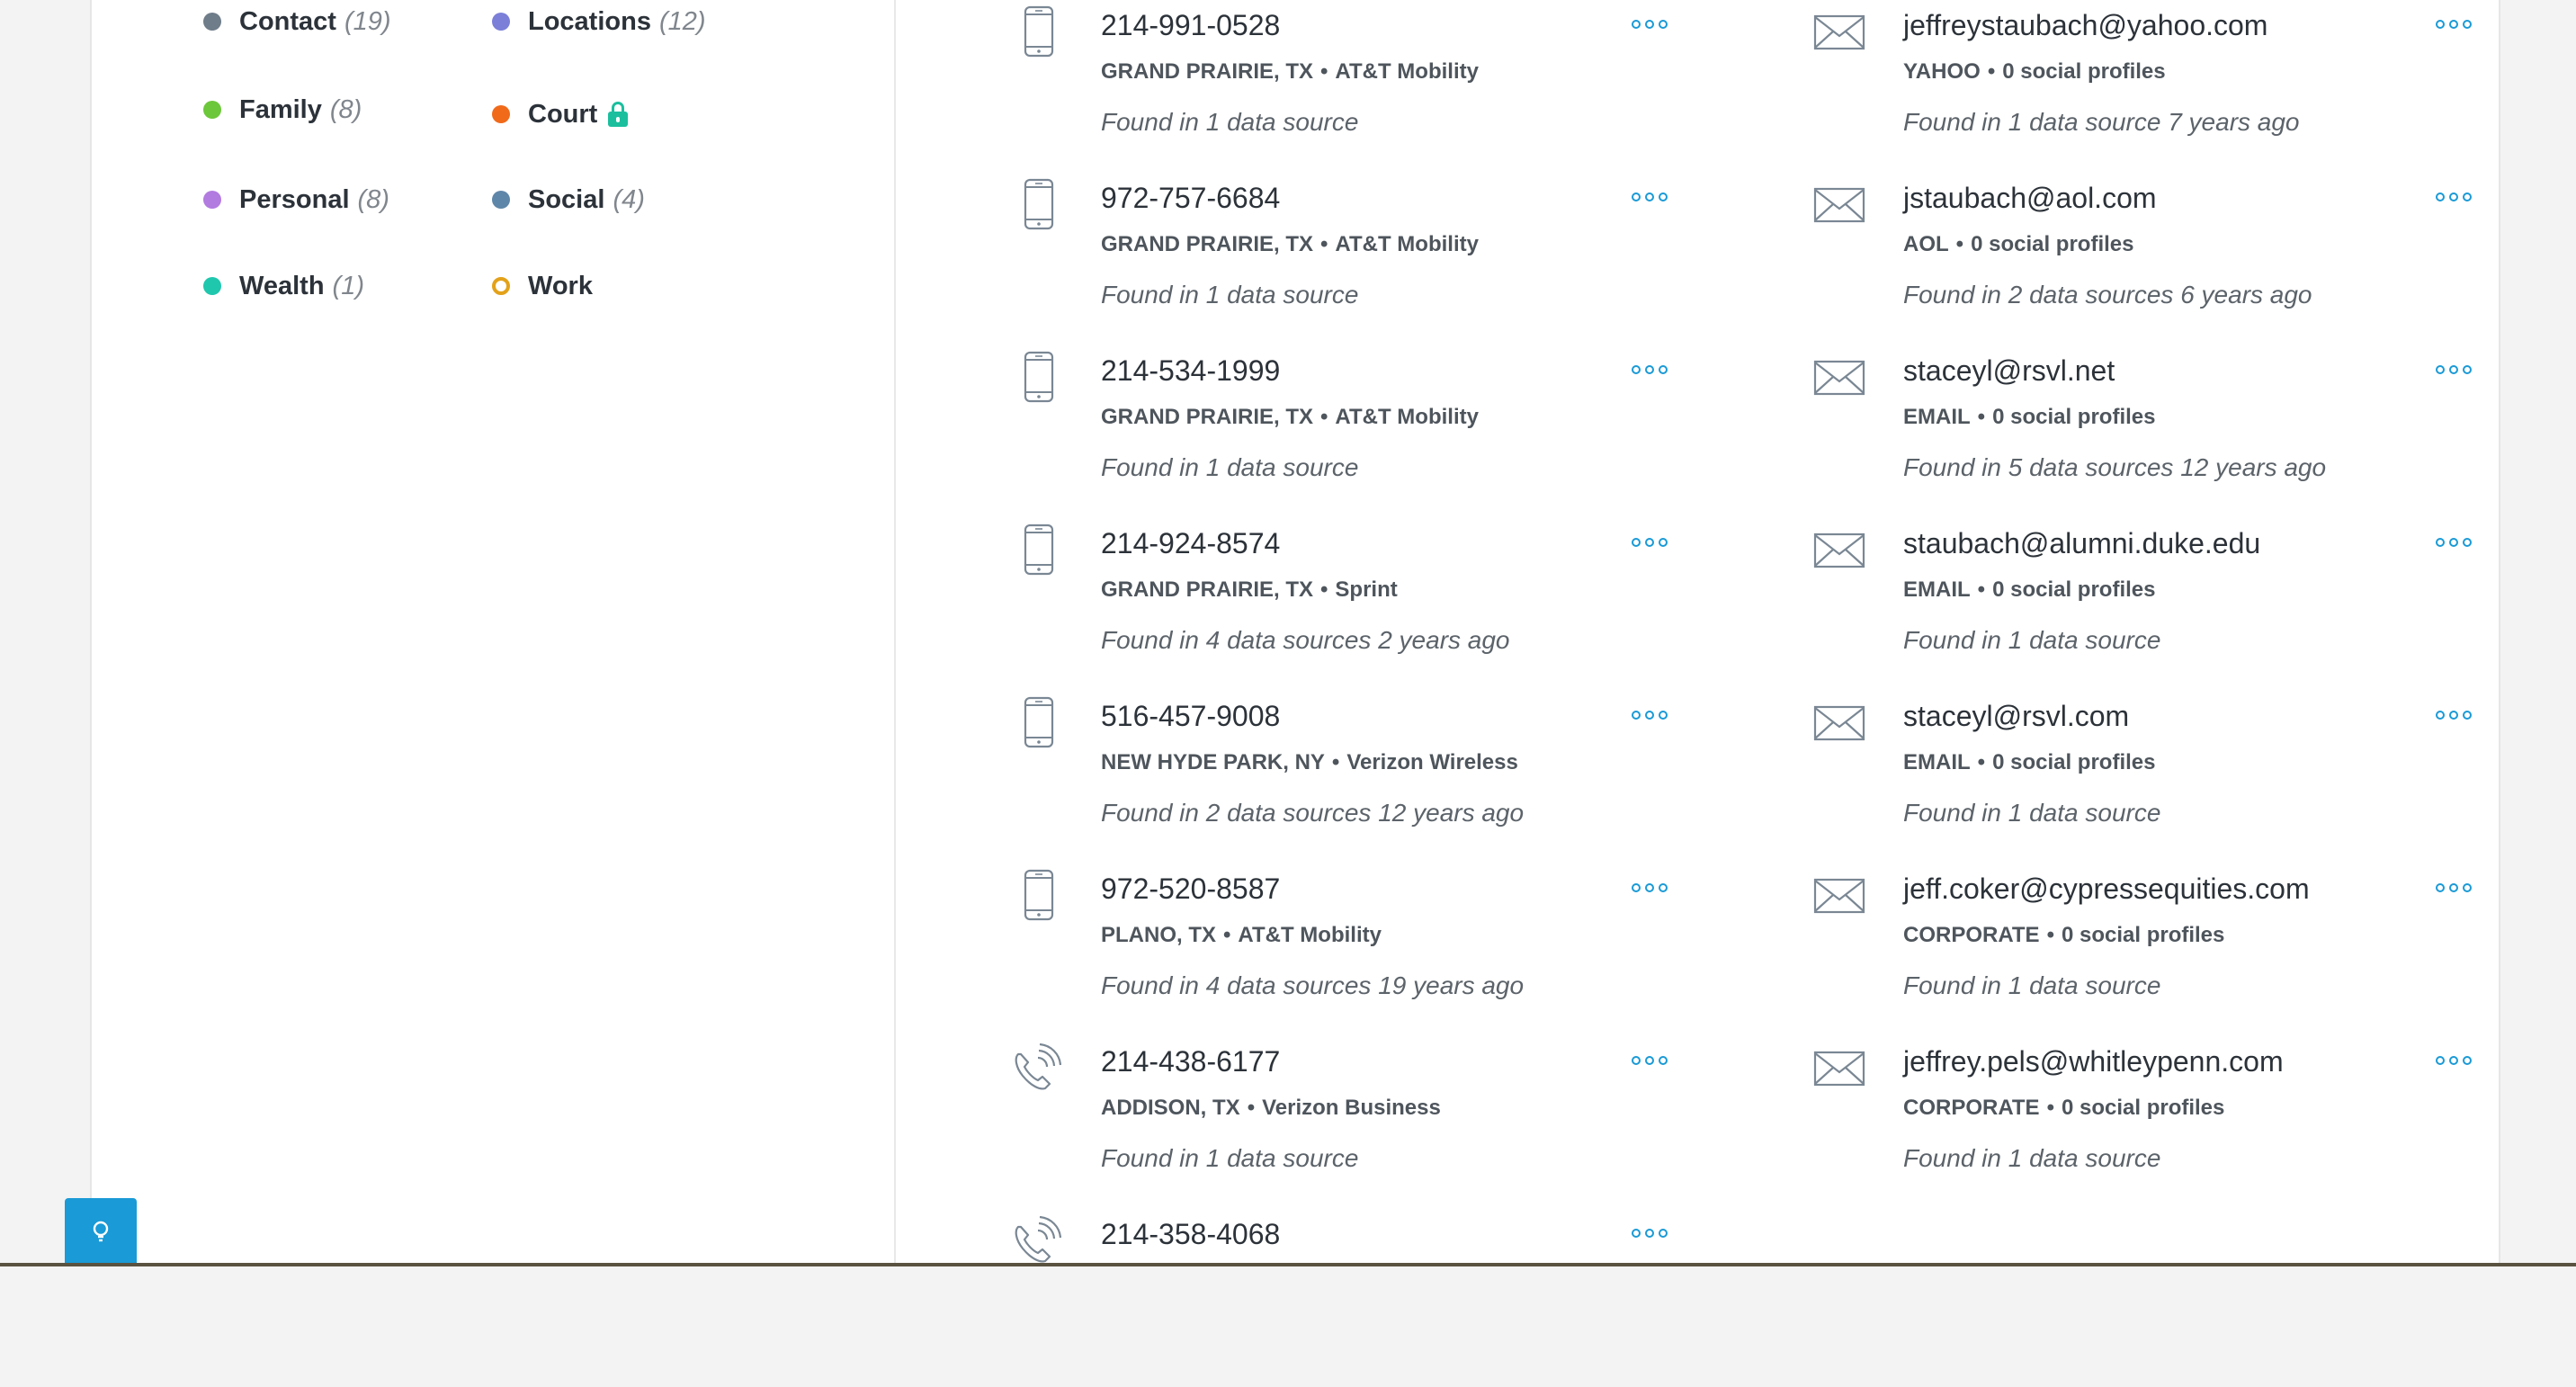 The width and height of the screenshot is (2576, 1387). What do you see at coordinates (1926, 244) in the screenshot?
I see `email-type: AOL` at bounding box center [1926, 244].